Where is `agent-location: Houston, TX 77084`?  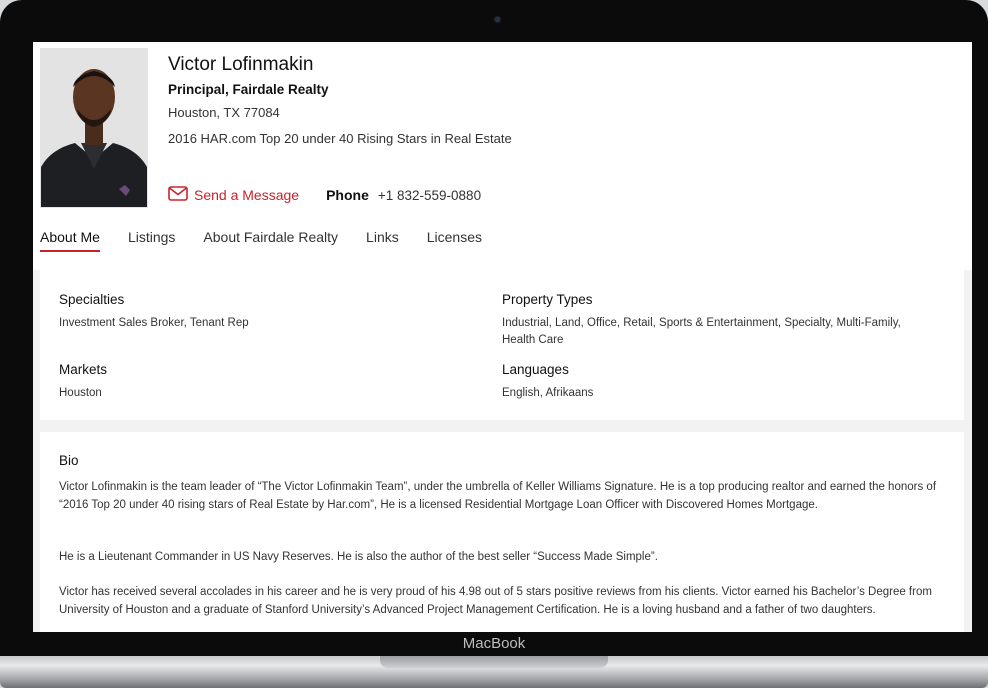 agent-location: Houston, TX 77084 is located at coordinates (224, 112).